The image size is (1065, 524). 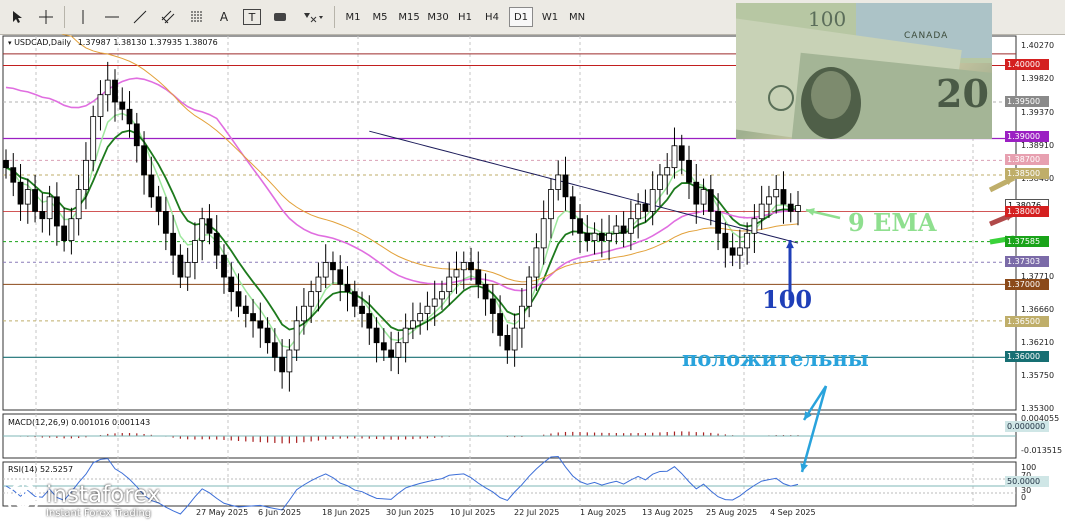 What do you see at coordinates (353, 17) in the screenshot?
I see `tf-m1: M1` at bounding box center [353, 17].